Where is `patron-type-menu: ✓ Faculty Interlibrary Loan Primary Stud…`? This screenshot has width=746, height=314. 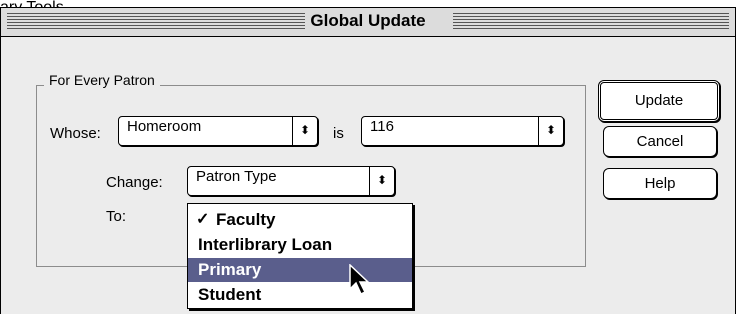
patron-type-menu: ✓ Faculty Interlibrary Loan Primary Stud… is located at coordinates (300, 256).